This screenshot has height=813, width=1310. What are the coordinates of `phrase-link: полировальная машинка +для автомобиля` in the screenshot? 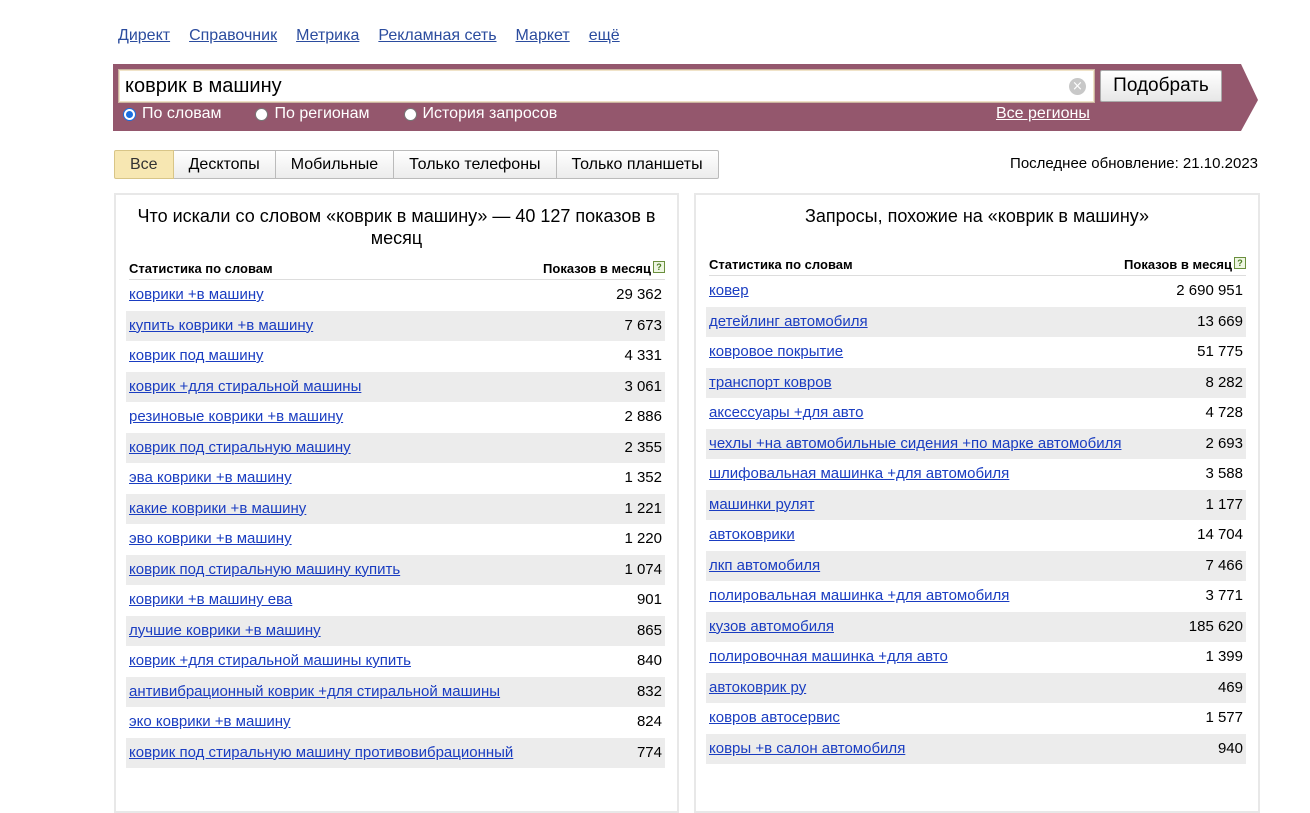 It's located at (859, 596).